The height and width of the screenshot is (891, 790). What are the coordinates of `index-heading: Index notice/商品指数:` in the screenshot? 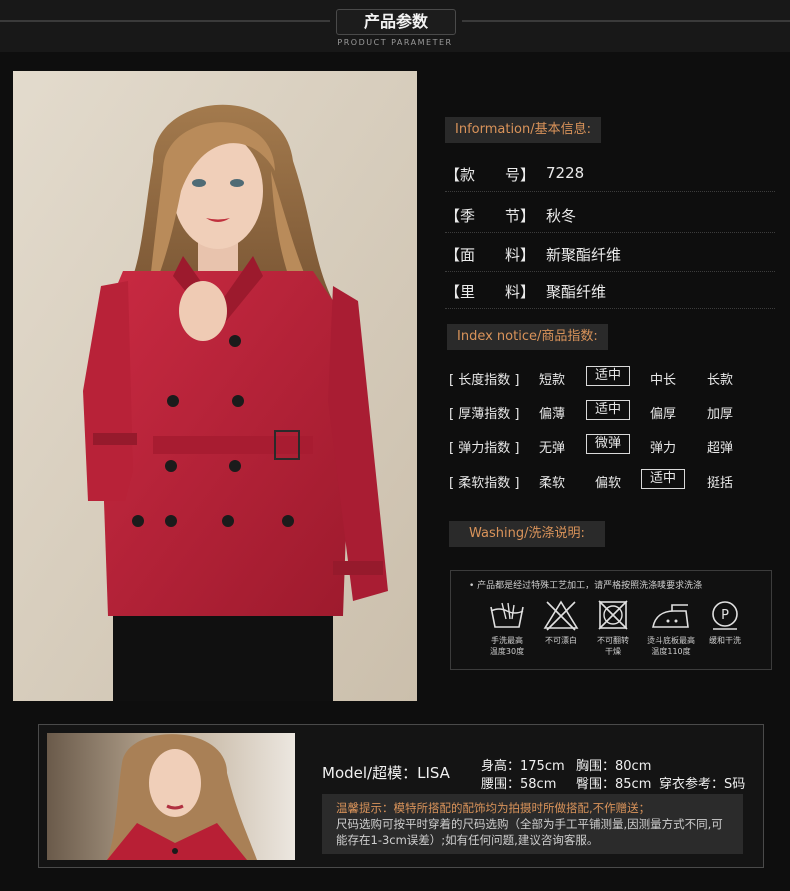 It's located at (527, 337).